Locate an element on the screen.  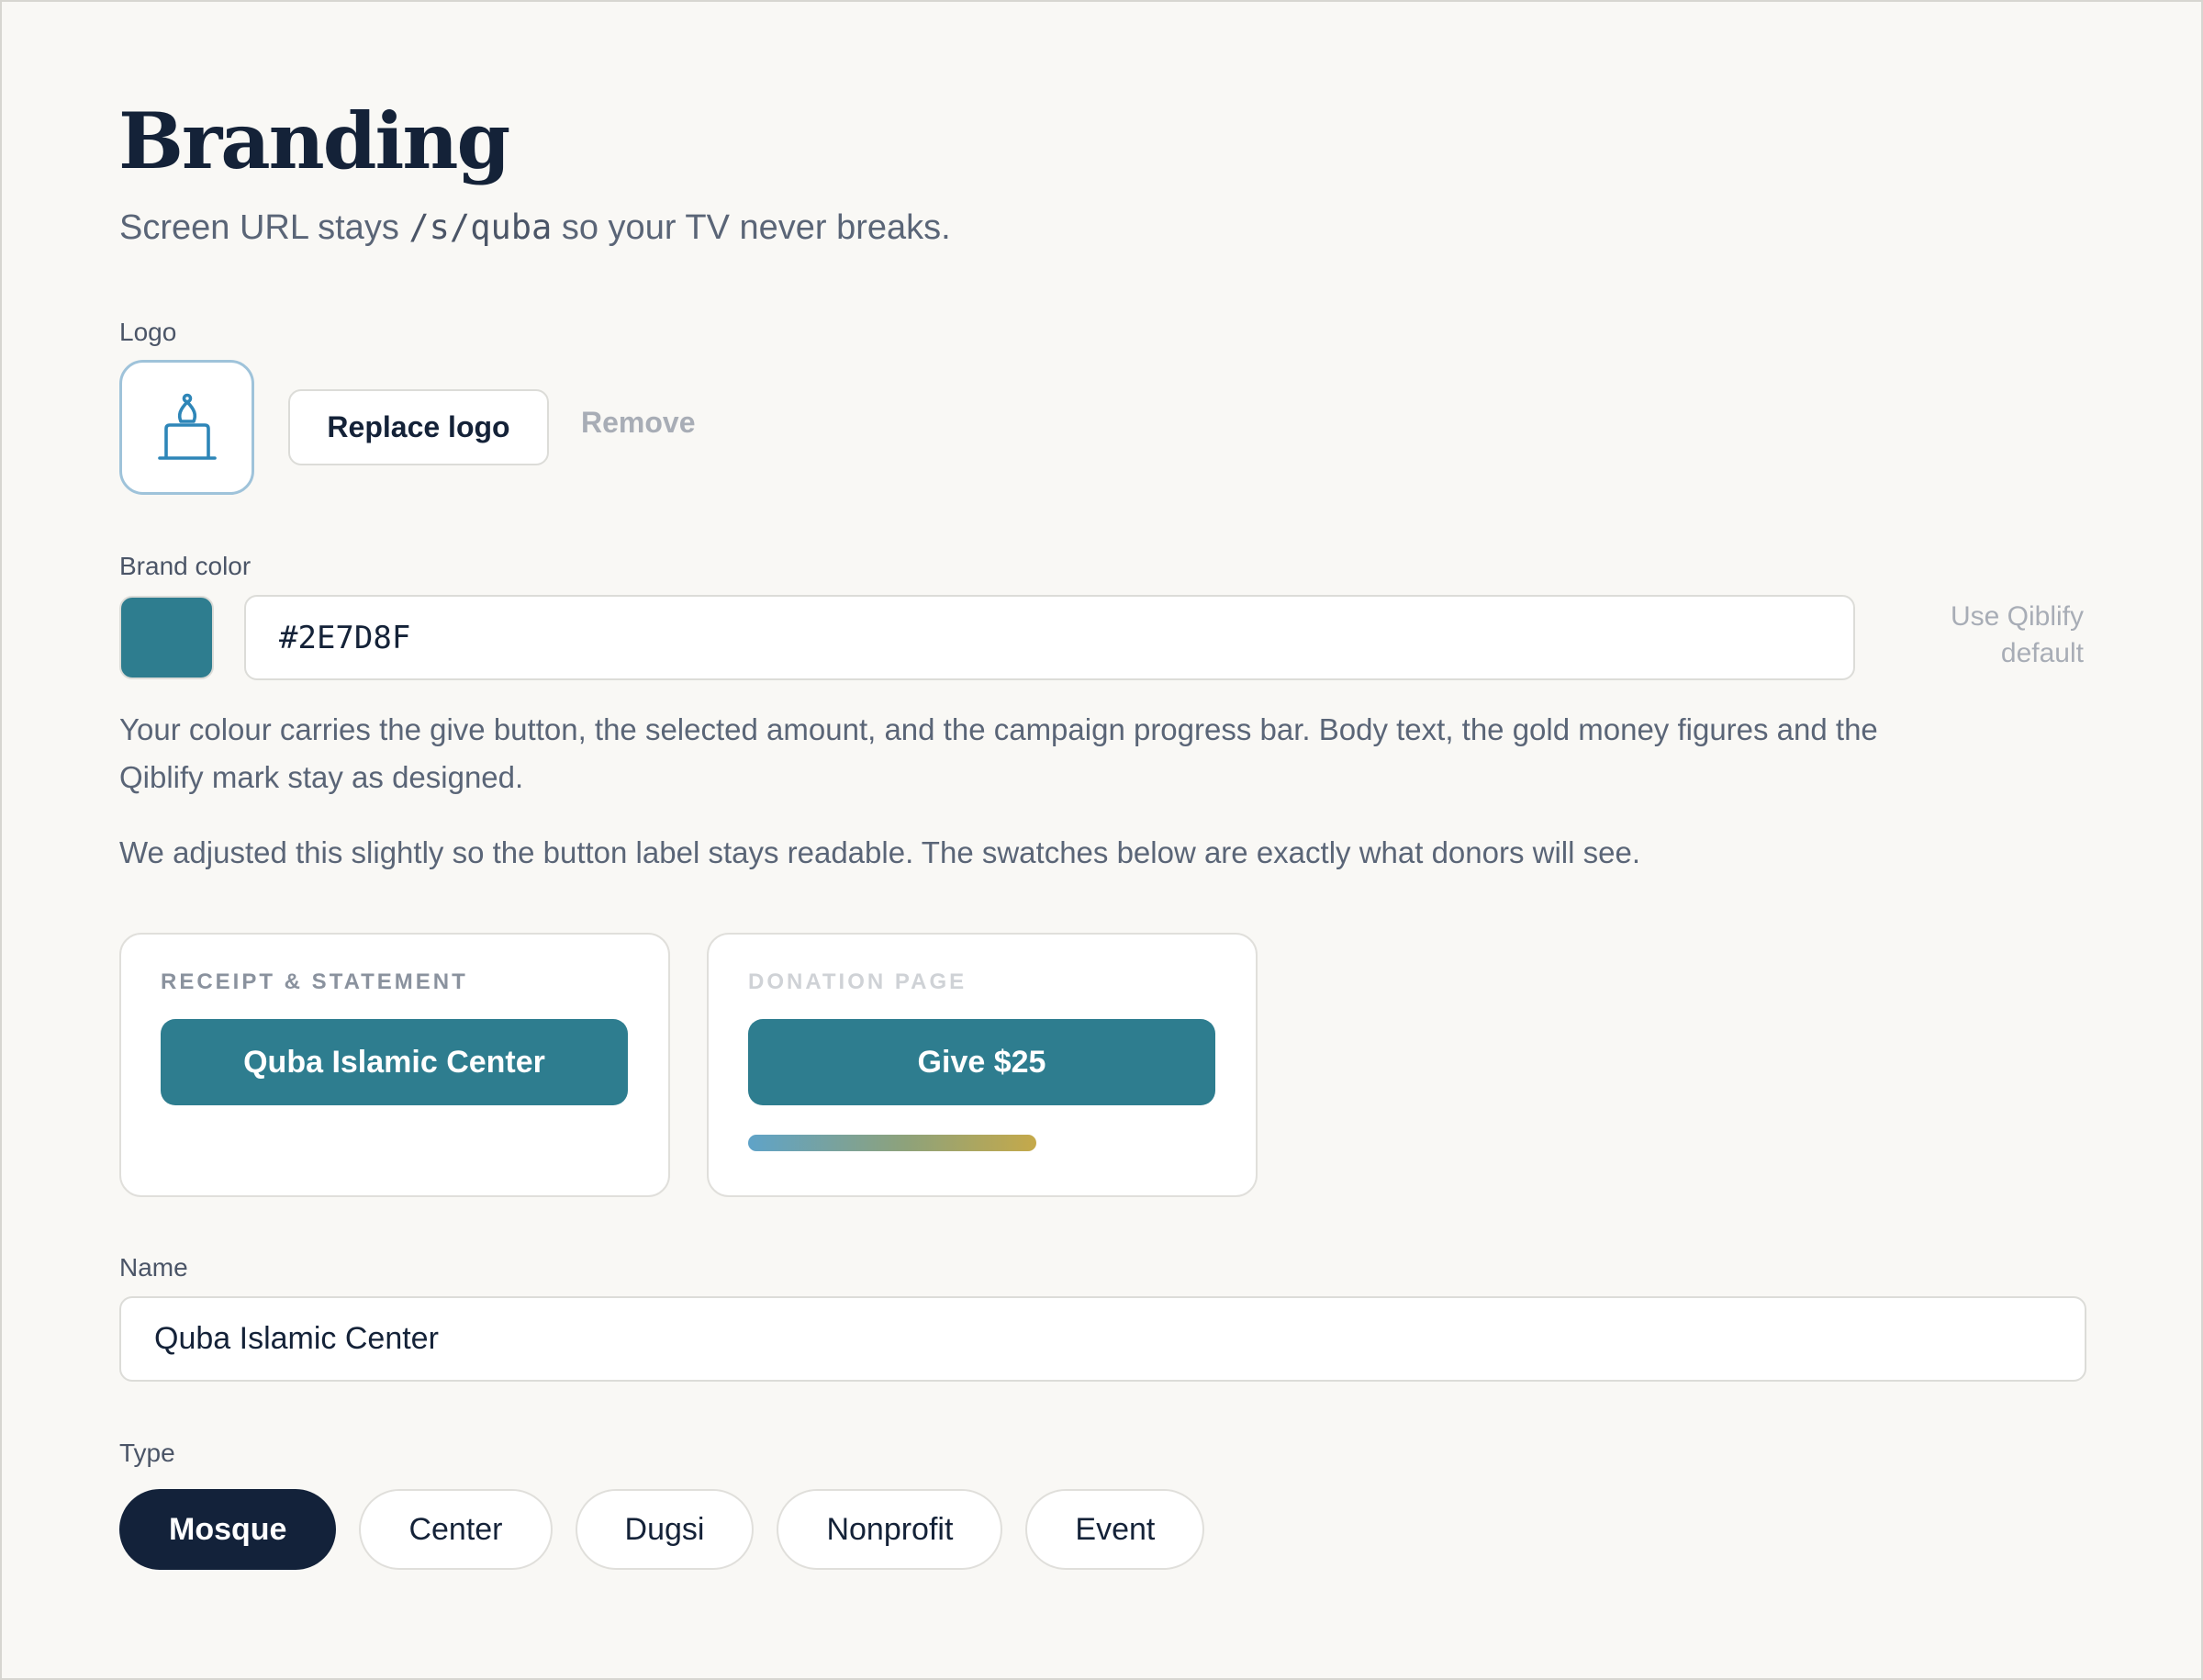
logo-preview is located at coordinates (187, 427).